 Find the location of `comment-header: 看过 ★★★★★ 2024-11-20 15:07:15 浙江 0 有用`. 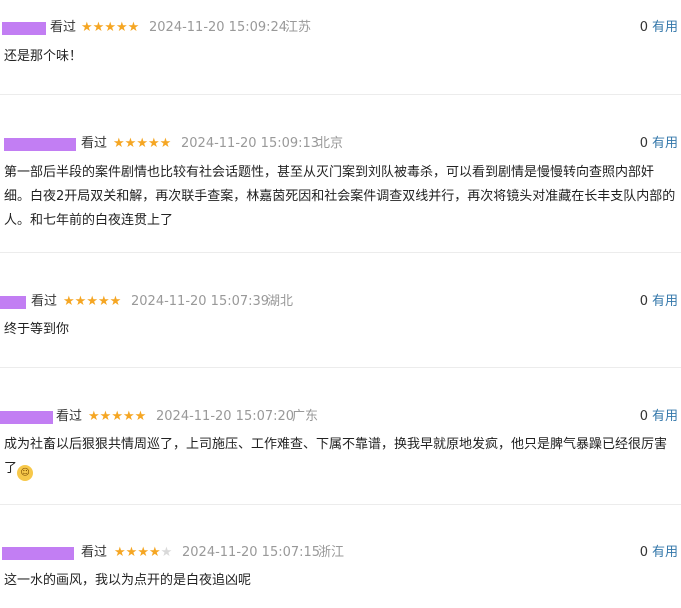

comment-header: 看过 ★★★★★ 2024-11-20 15:07:15 浙江 0 有用 is located at coordinates (340, 553).